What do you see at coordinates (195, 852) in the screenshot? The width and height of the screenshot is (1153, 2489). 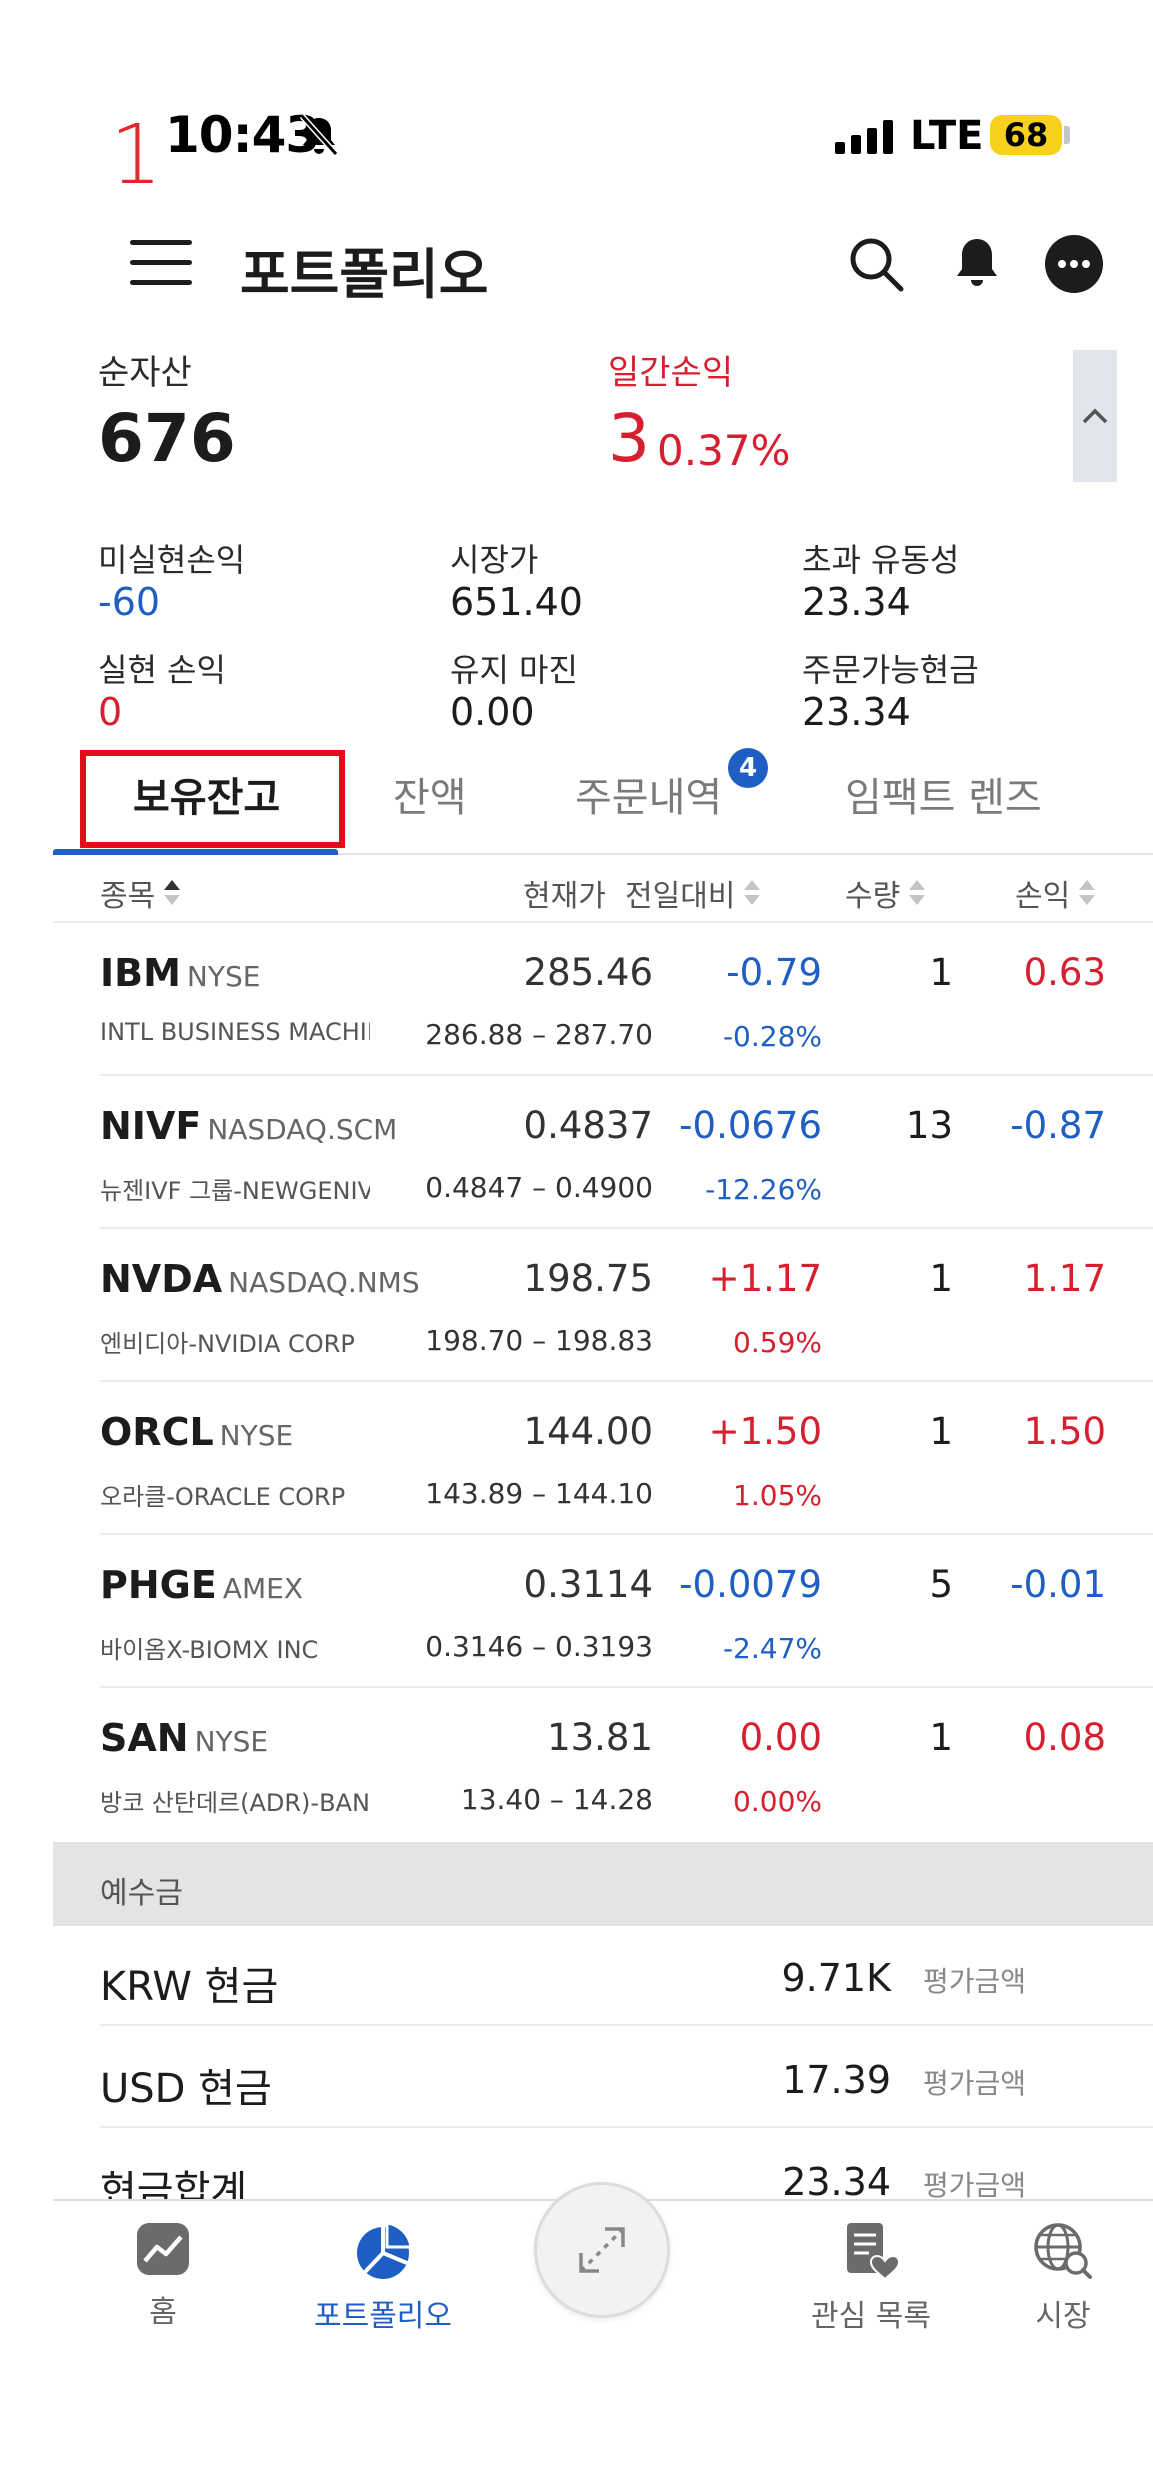 I see `active-tab-indicator` at bounding box center [195, 852].